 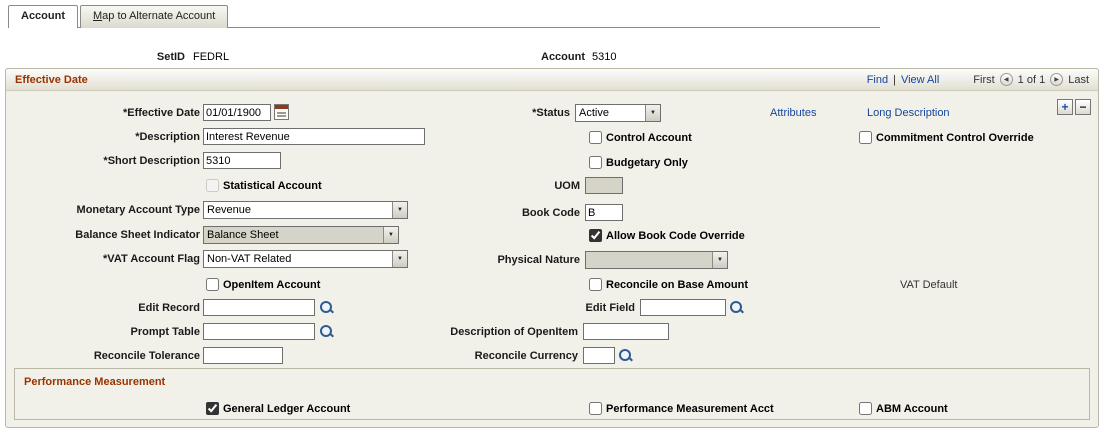 I want to click on next-row-icon: ▶, so click(x=1057, y=79).